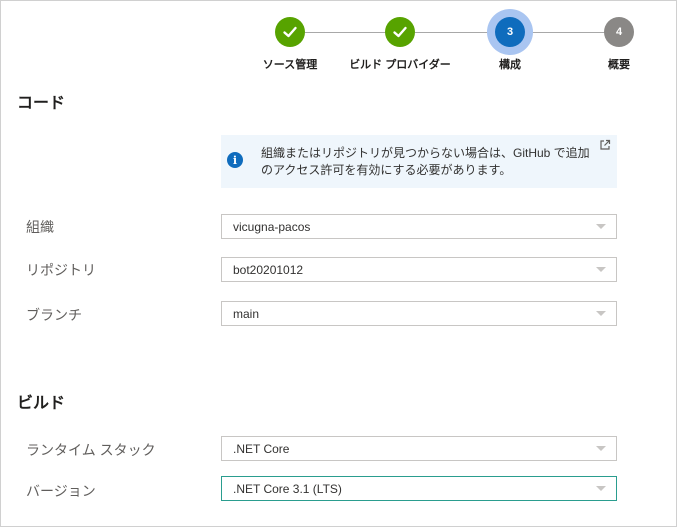 Image resolution: width=677 pixels, height=527 pixels. Describe the element at coordinates (290, 32) in the screenshot. I see `step-1-check-icon` at that location.